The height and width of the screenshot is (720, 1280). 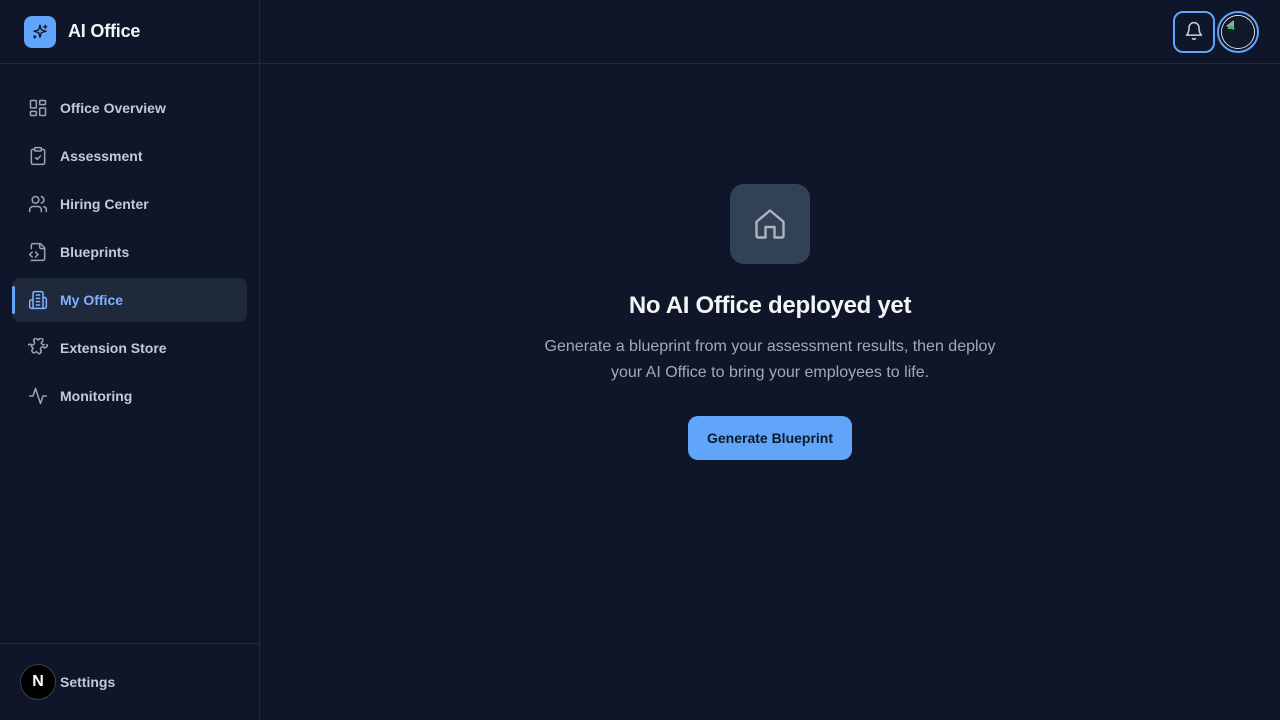 What do you see at coordinates (113, 108) in the screenshot?
I see `sidebar-item-label: Office Overview` at bounding box center [113, 108].